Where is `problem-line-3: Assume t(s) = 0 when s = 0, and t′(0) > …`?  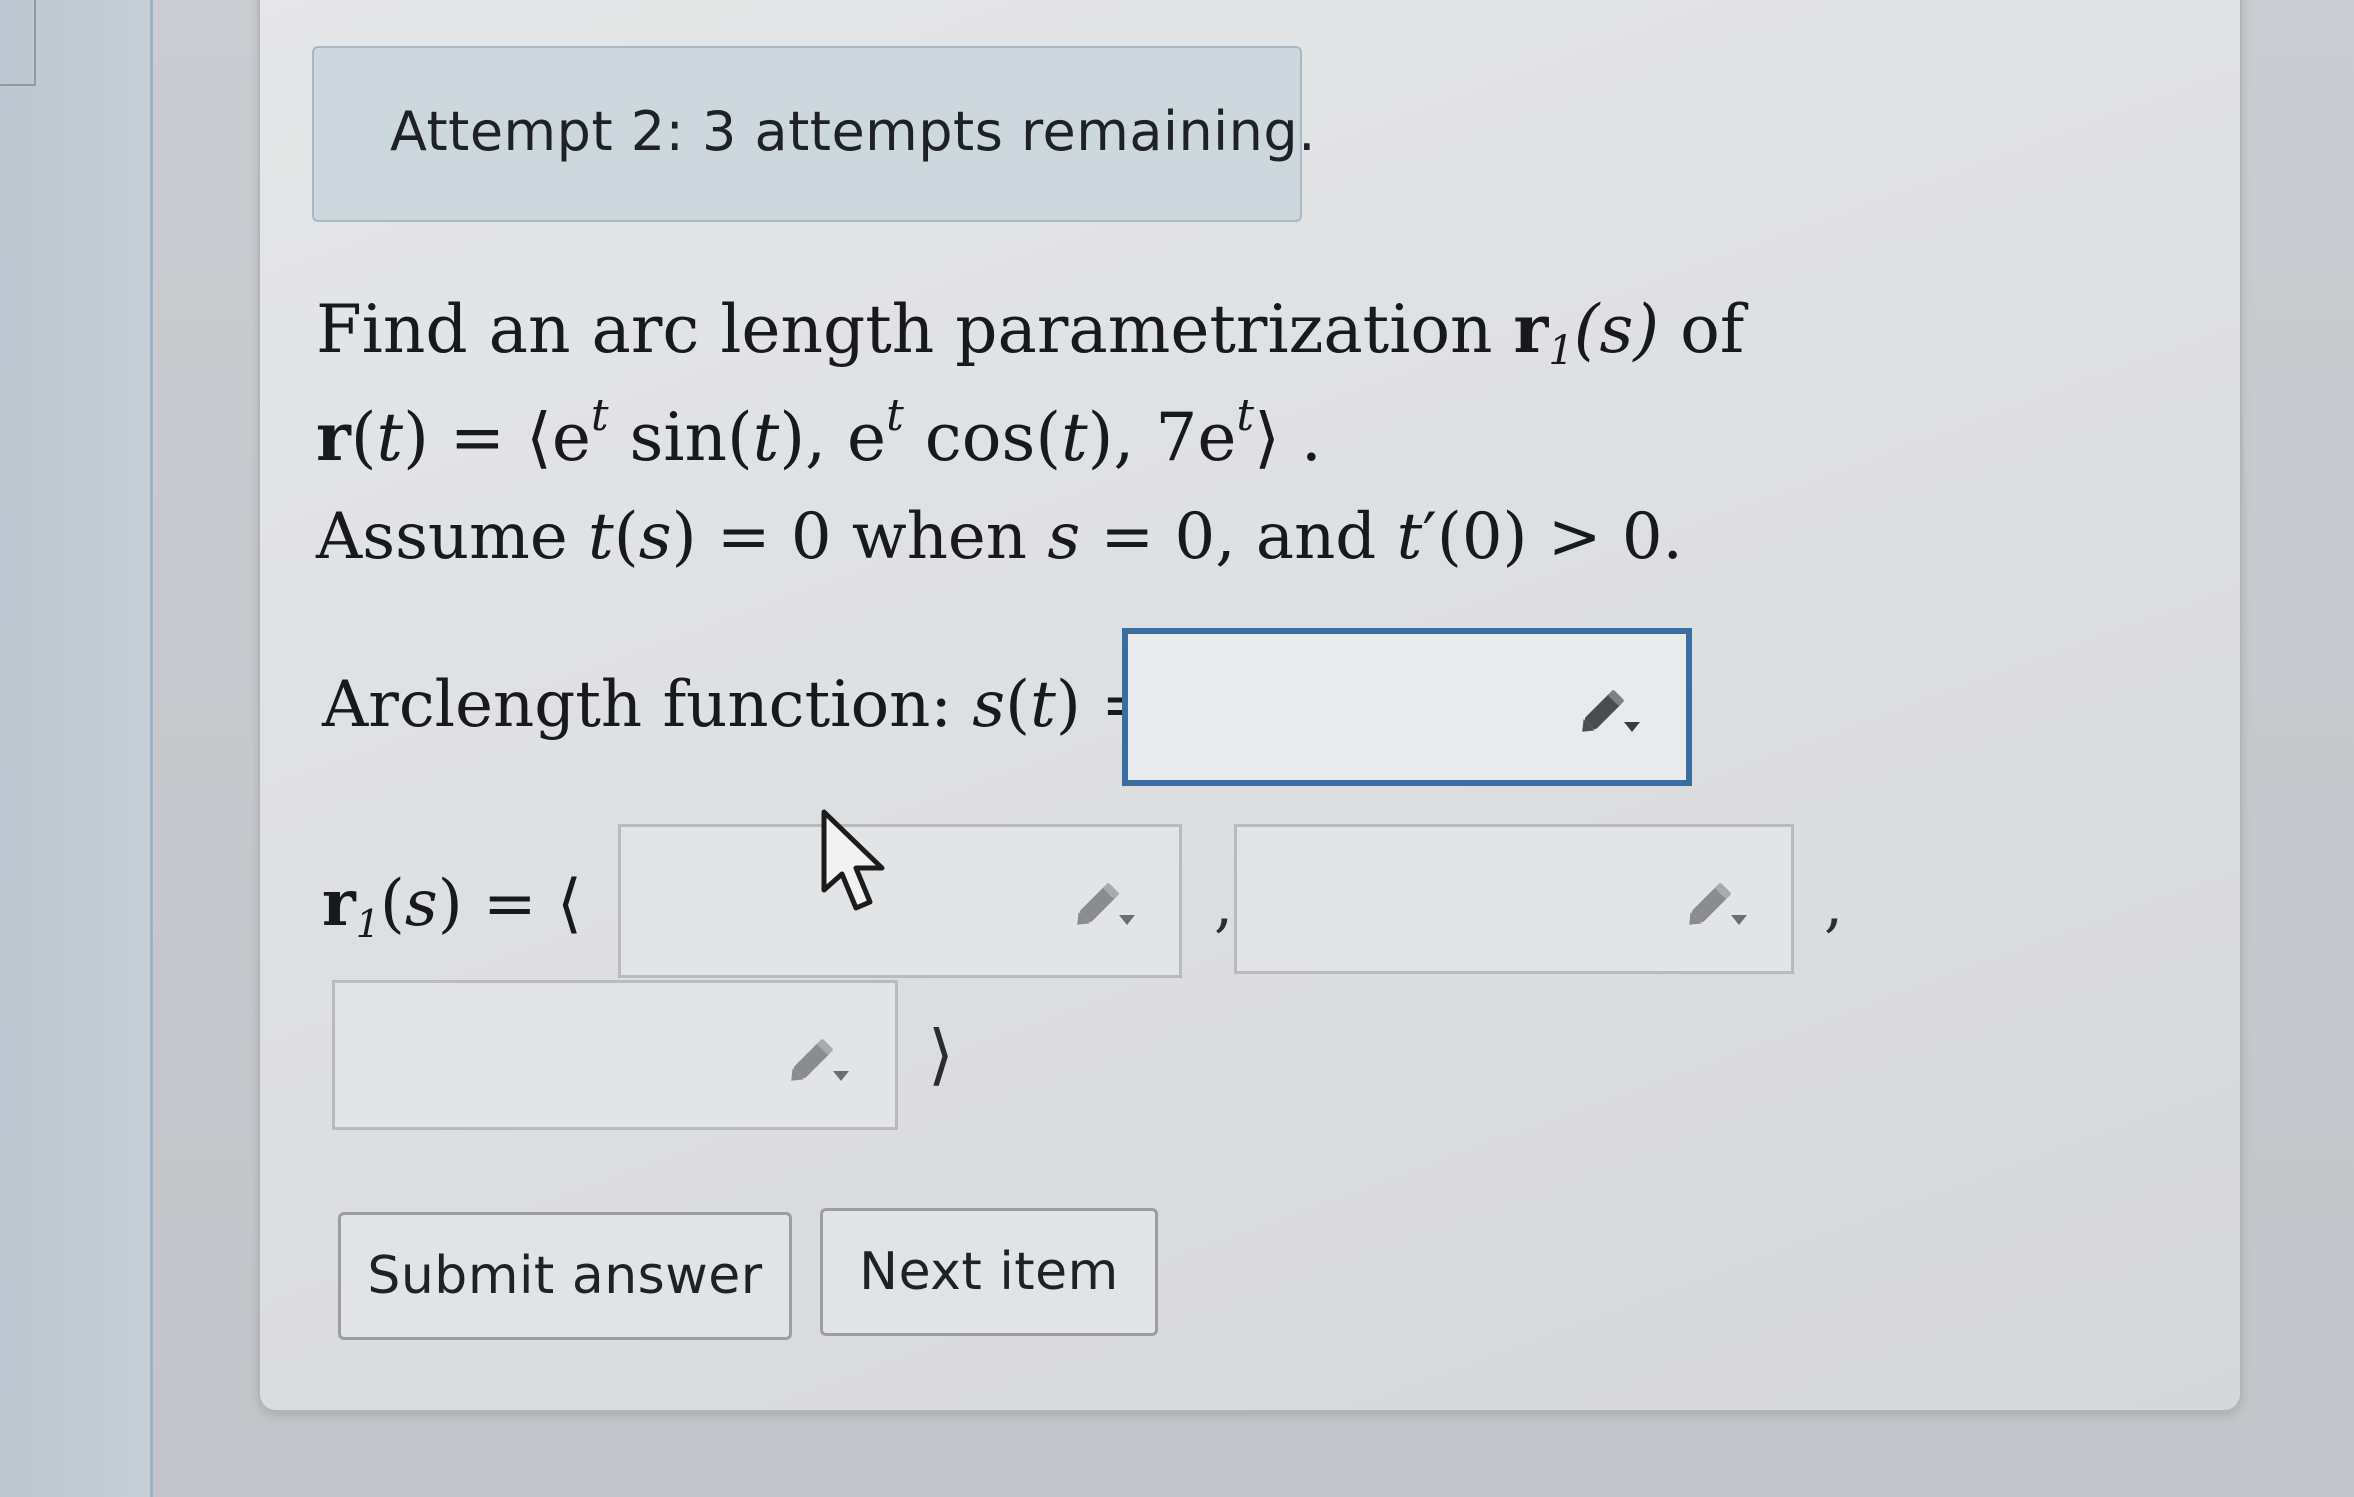
problem-line-3: Assume t(s) = 0 when s = 0, and t′(0) > … is located at coordinates (999, 537).